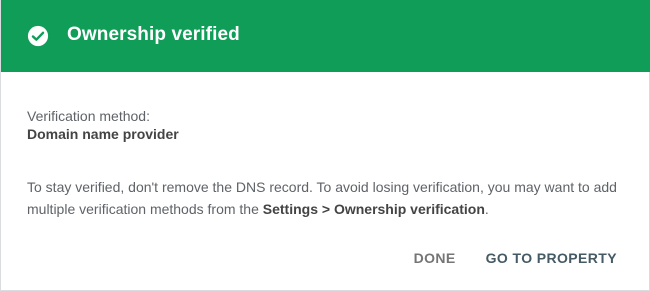  I want to click on check-circle-icon, so click(38, 36).